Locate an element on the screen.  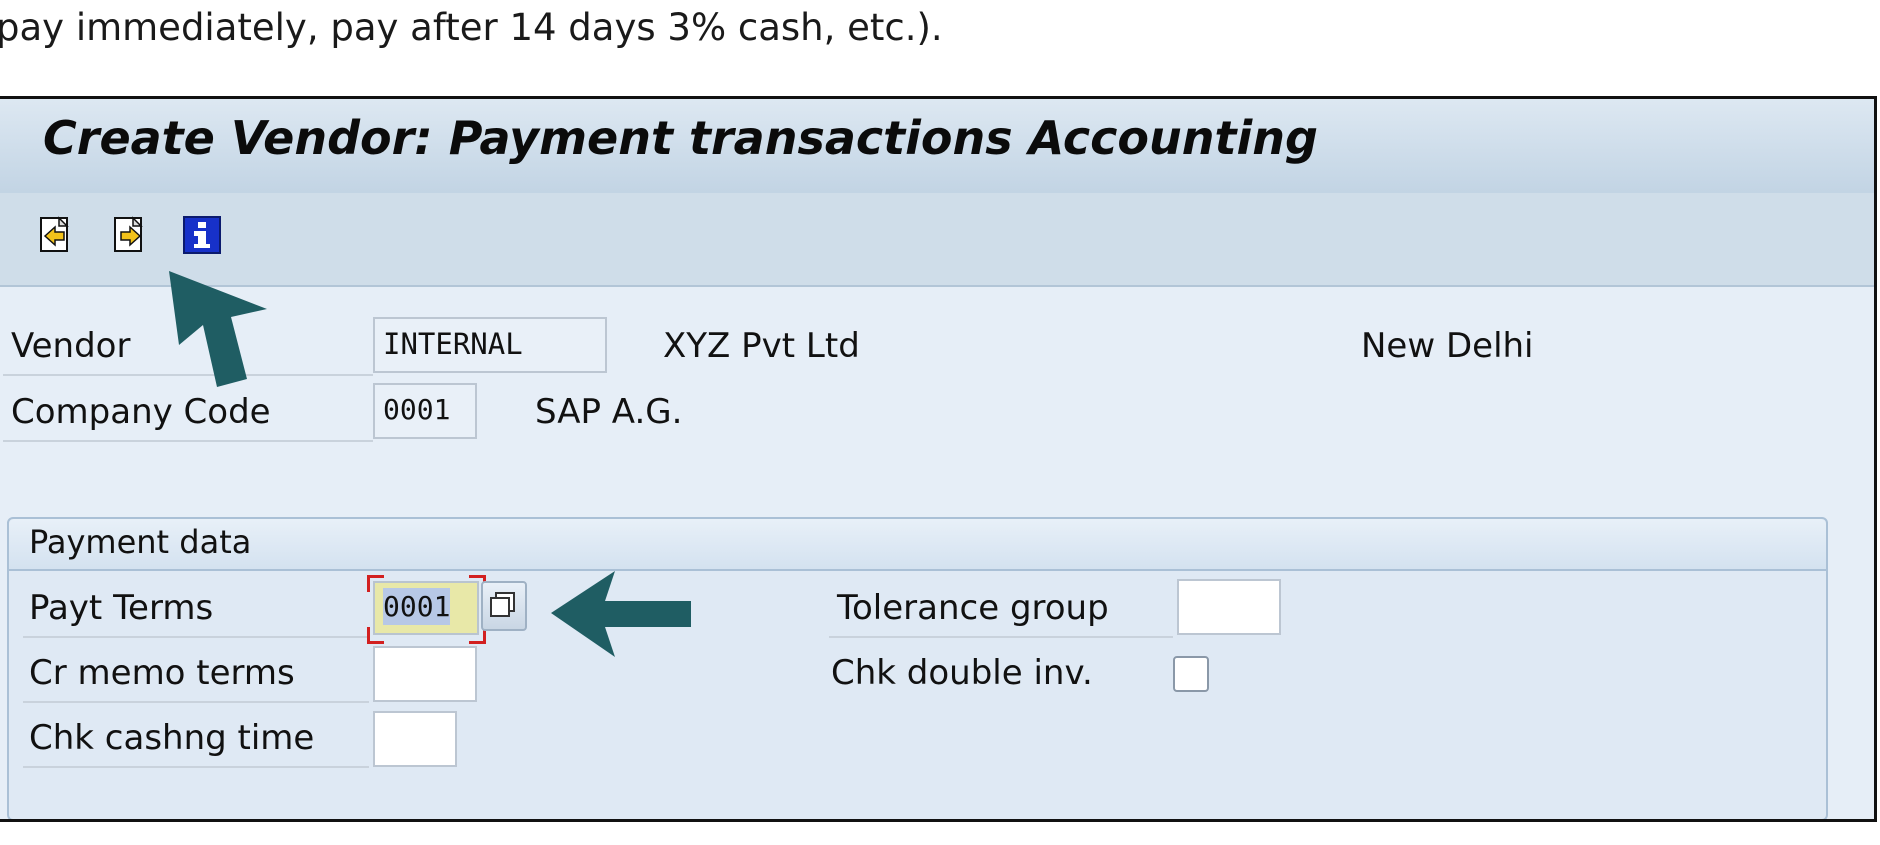
vendor-city: New Delhi is located at coordinates (1447, 346).